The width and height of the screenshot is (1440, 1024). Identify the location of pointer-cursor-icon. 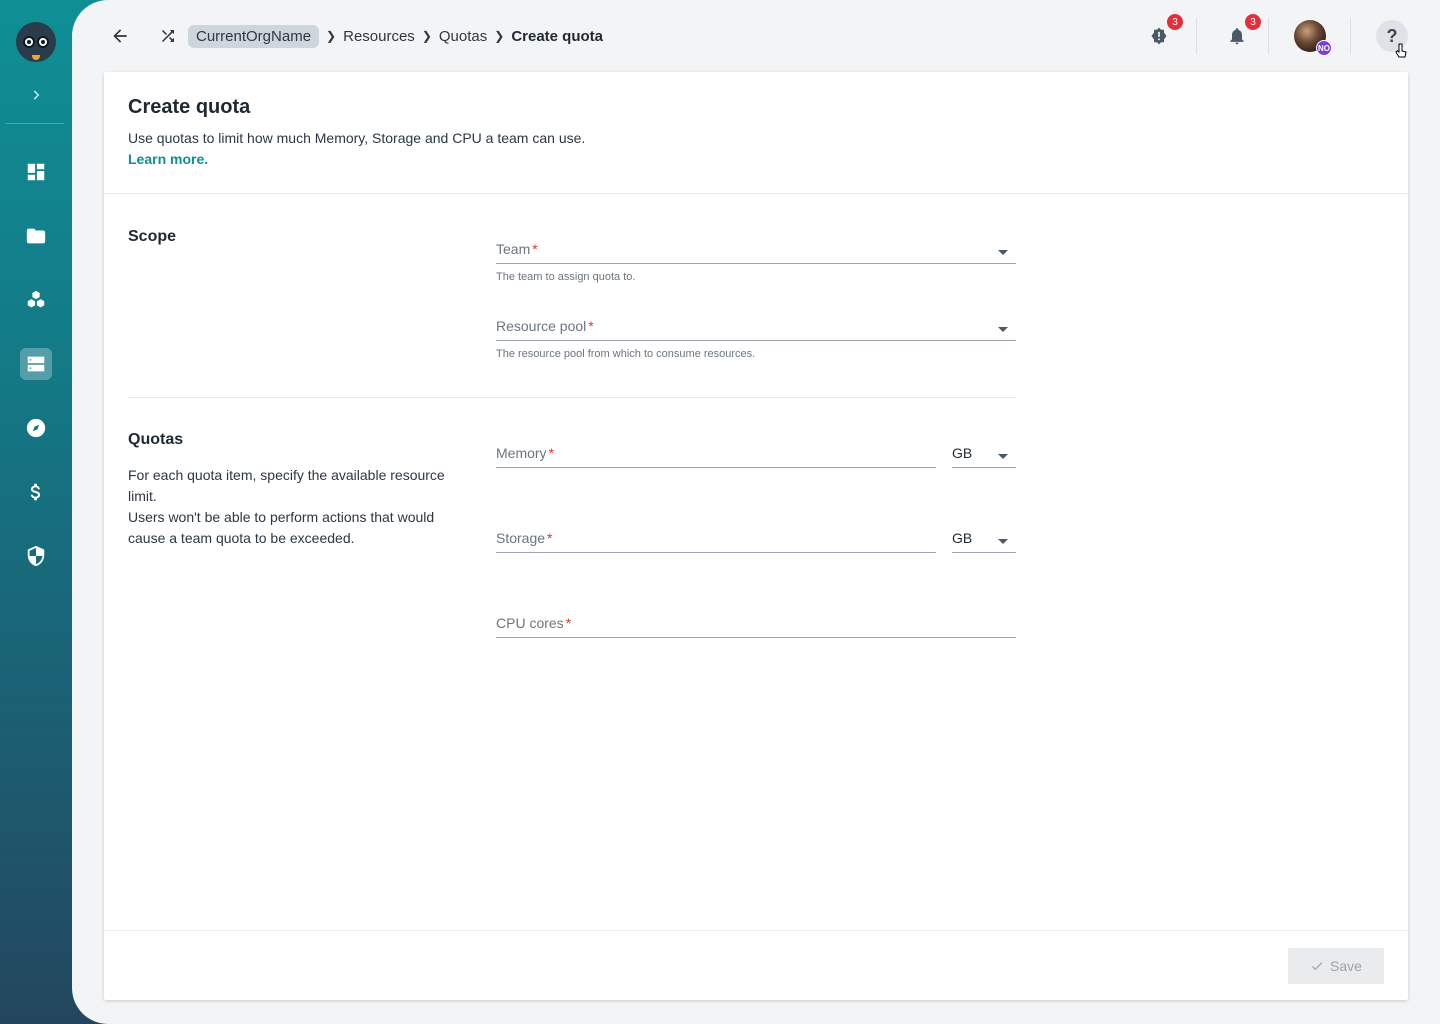
(1401, 50).